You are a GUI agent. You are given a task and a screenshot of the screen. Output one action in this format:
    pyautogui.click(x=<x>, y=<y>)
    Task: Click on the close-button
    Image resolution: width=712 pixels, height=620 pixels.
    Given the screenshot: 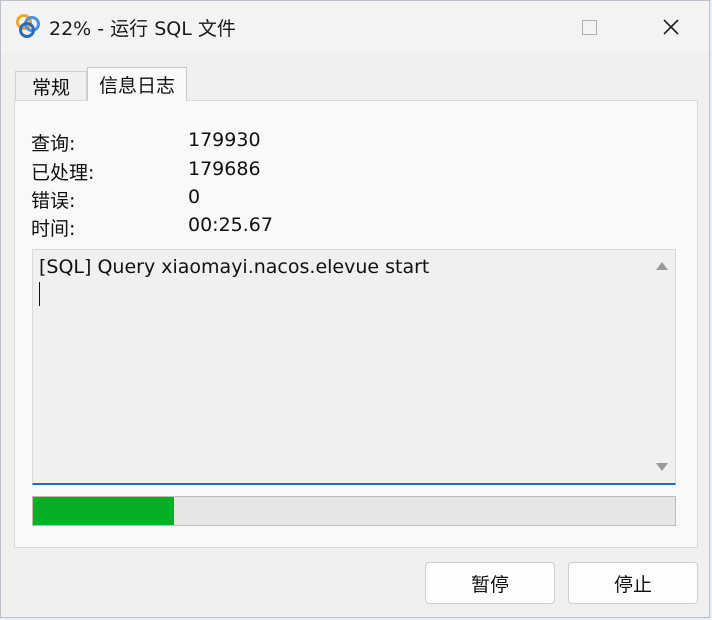 What is the action you would take?
    pyautogui.click(x=671, y=27)
    